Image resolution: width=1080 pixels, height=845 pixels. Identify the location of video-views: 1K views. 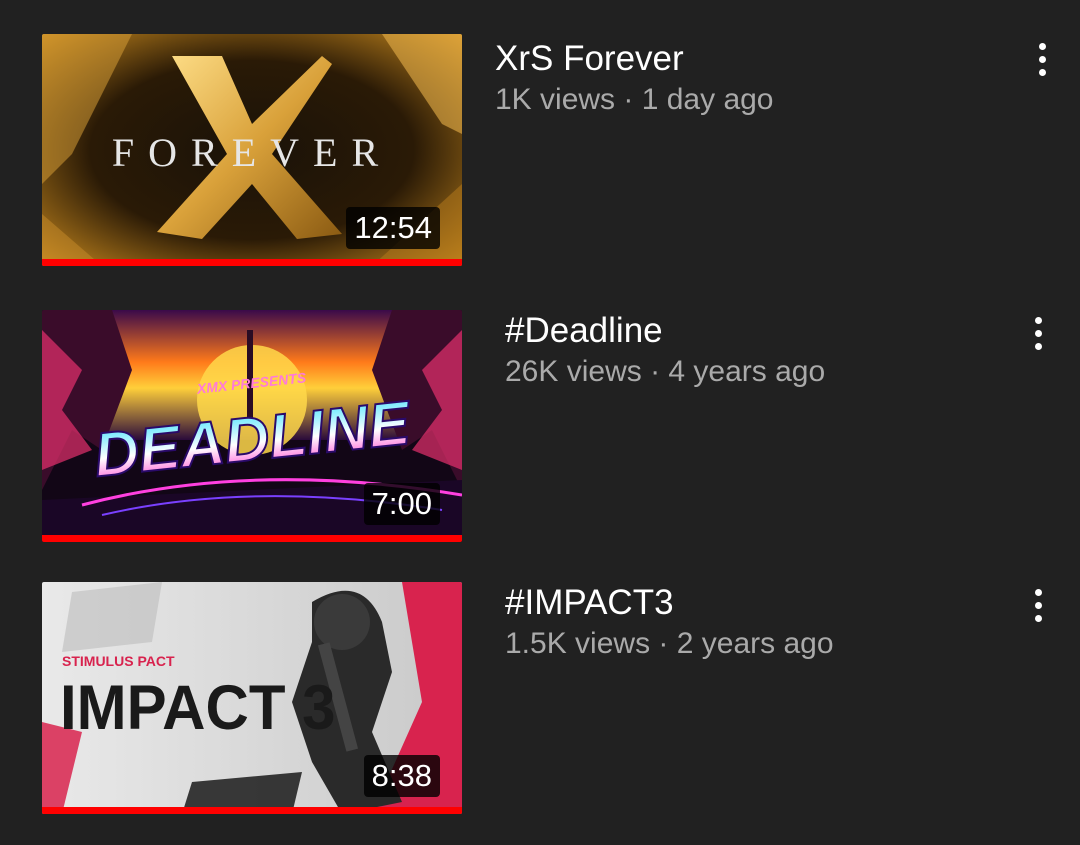
(555, 99).